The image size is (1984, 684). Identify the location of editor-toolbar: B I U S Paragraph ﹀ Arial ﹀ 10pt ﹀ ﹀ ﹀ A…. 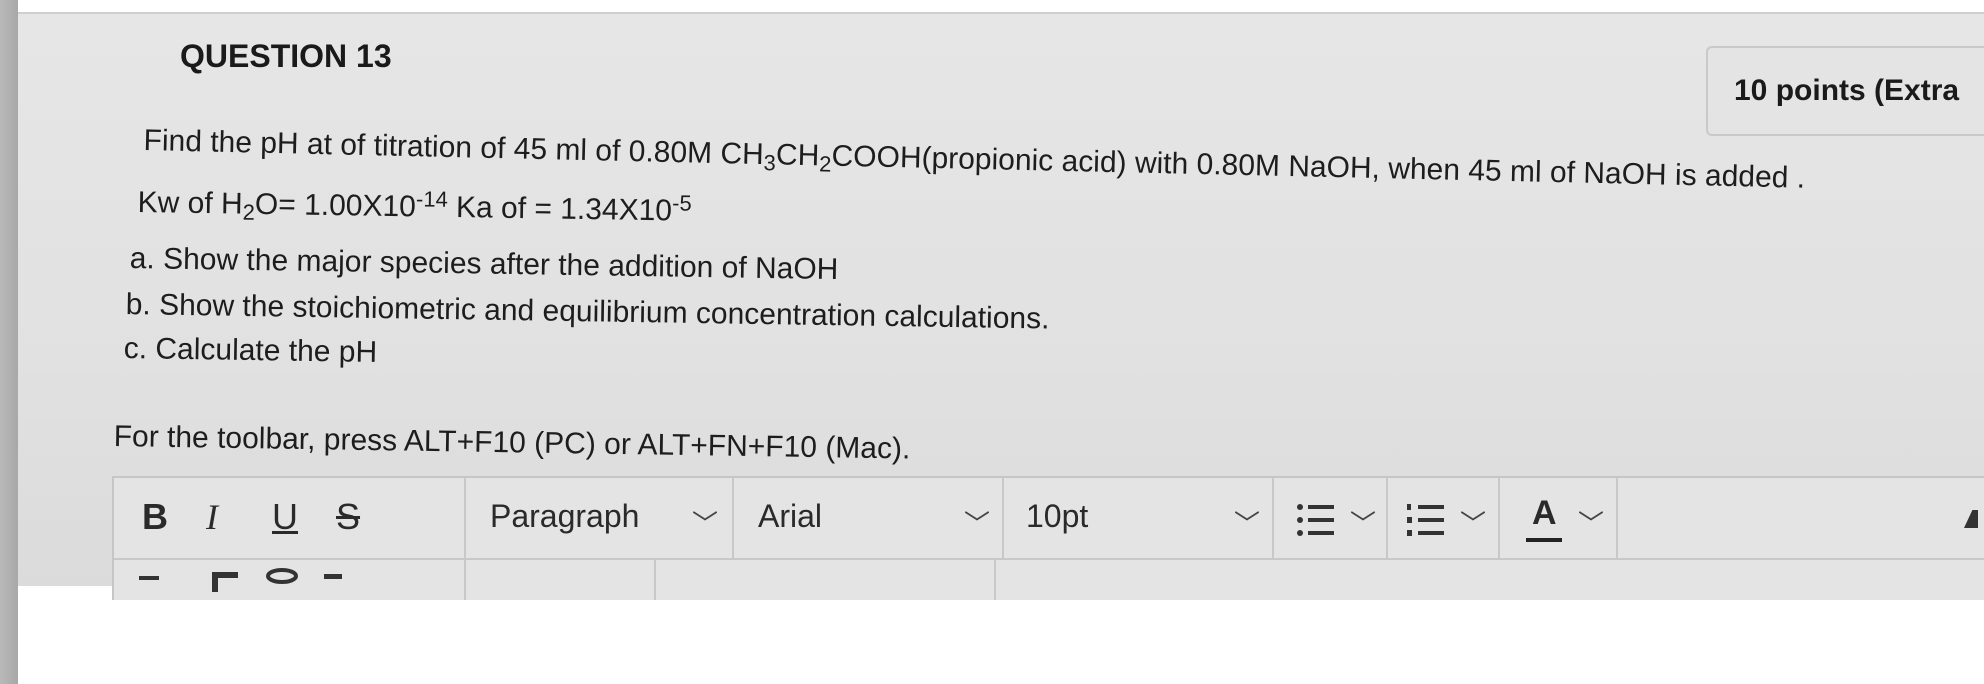
(1049, 519).